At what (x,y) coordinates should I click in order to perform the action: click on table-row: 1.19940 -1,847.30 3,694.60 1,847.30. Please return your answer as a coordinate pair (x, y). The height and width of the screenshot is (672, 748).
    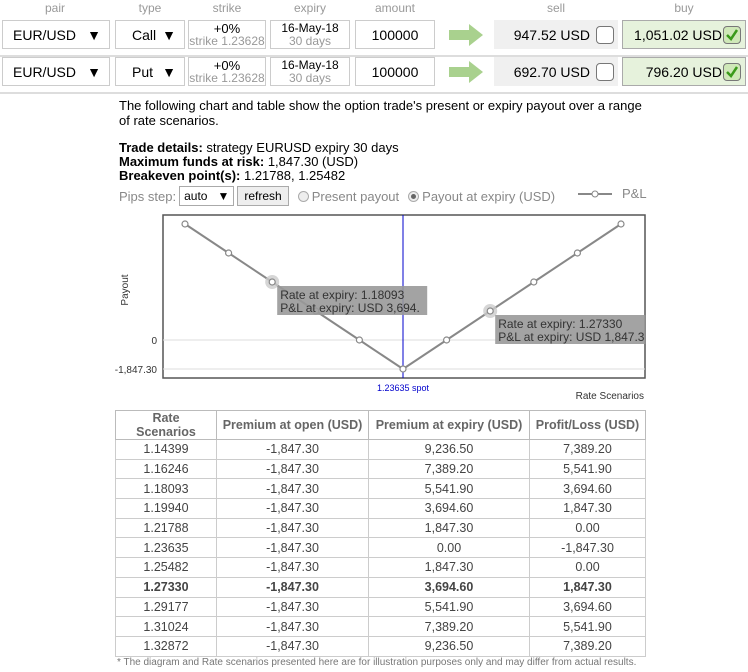
    Looking at the image, I should click on (380, 508).